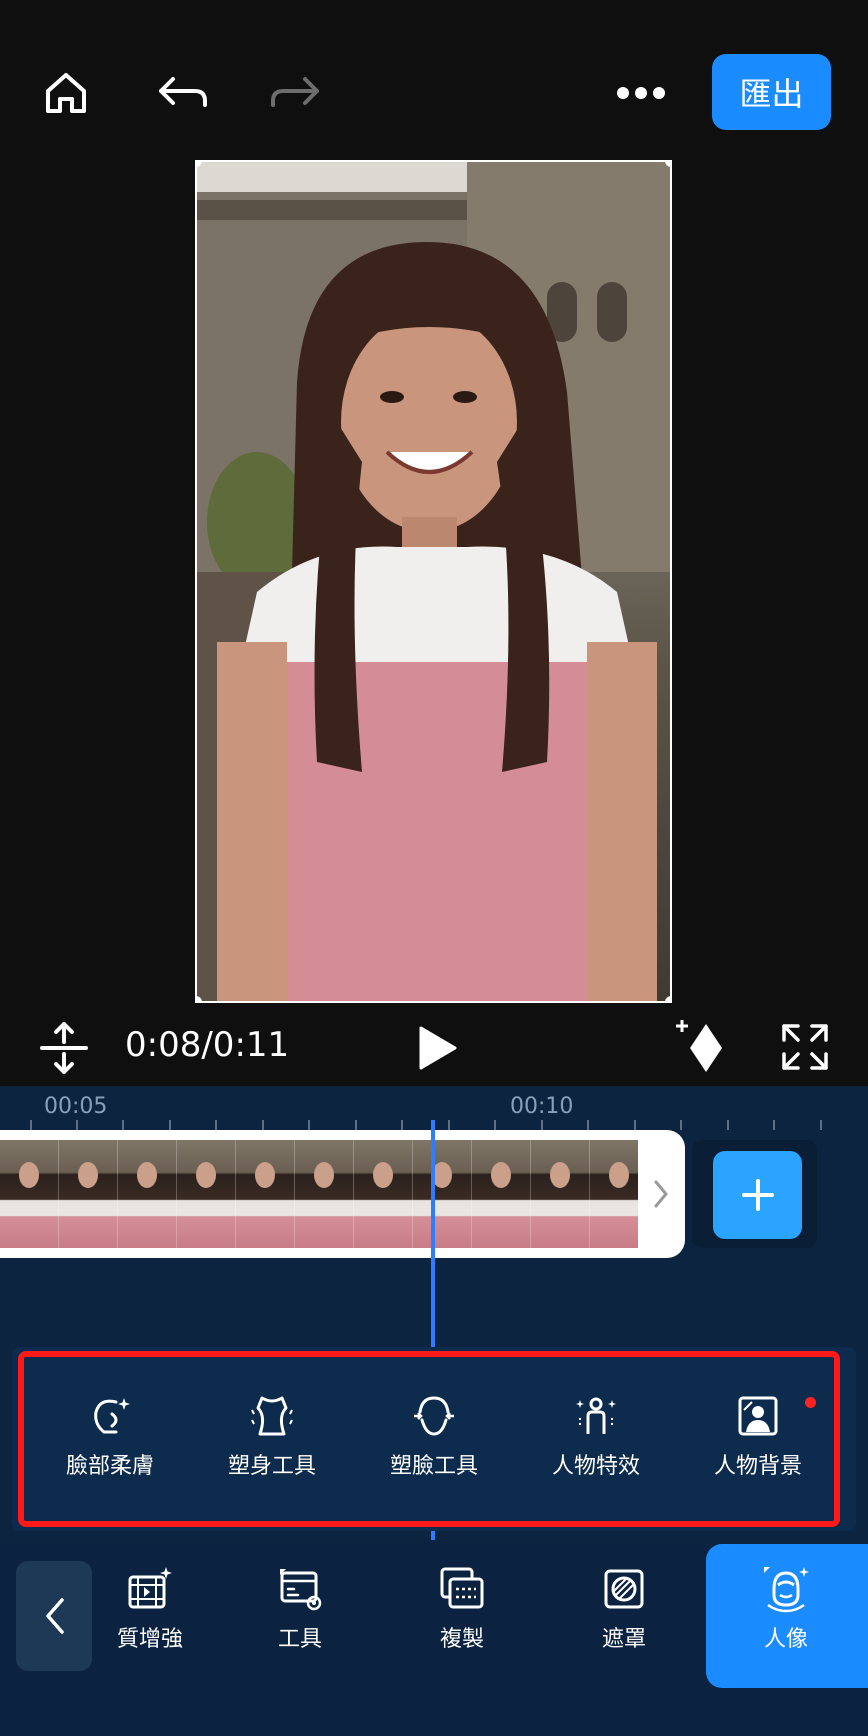 This screenshot has width=868, height=1736. I want to click on tool-label: 人物特效, so click(595, 1466).